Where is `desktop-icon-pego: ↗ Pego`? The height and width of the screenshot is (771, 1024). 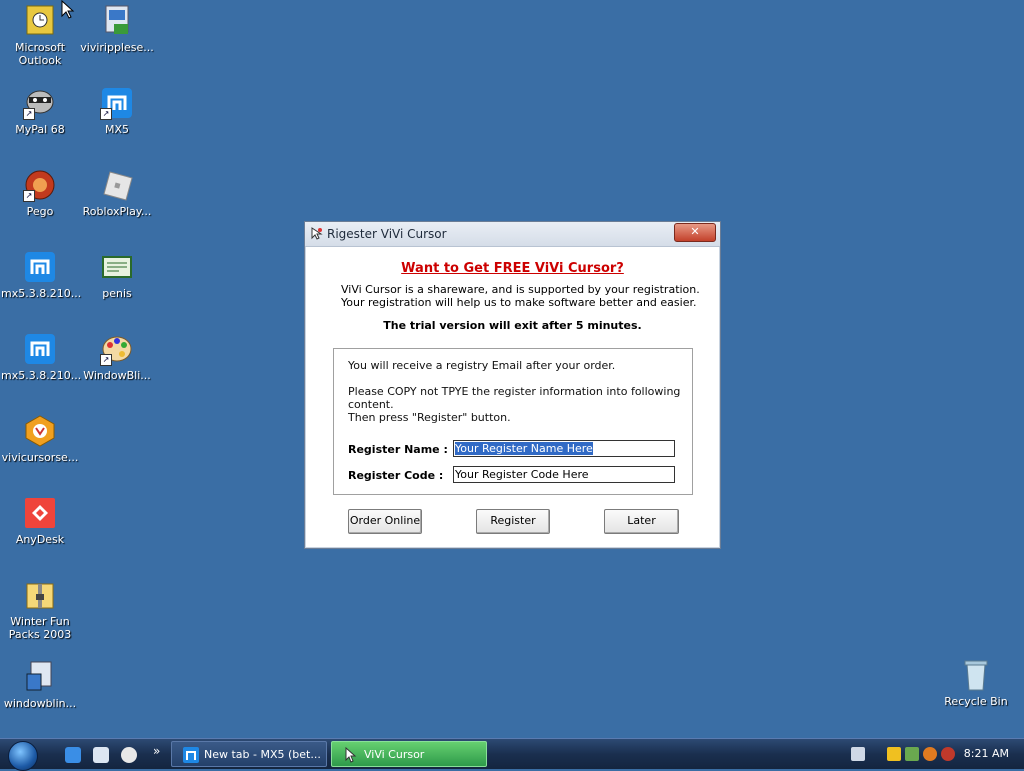 desktop-icon-pego: ↗ Pego is located at coordinates (40, 193).